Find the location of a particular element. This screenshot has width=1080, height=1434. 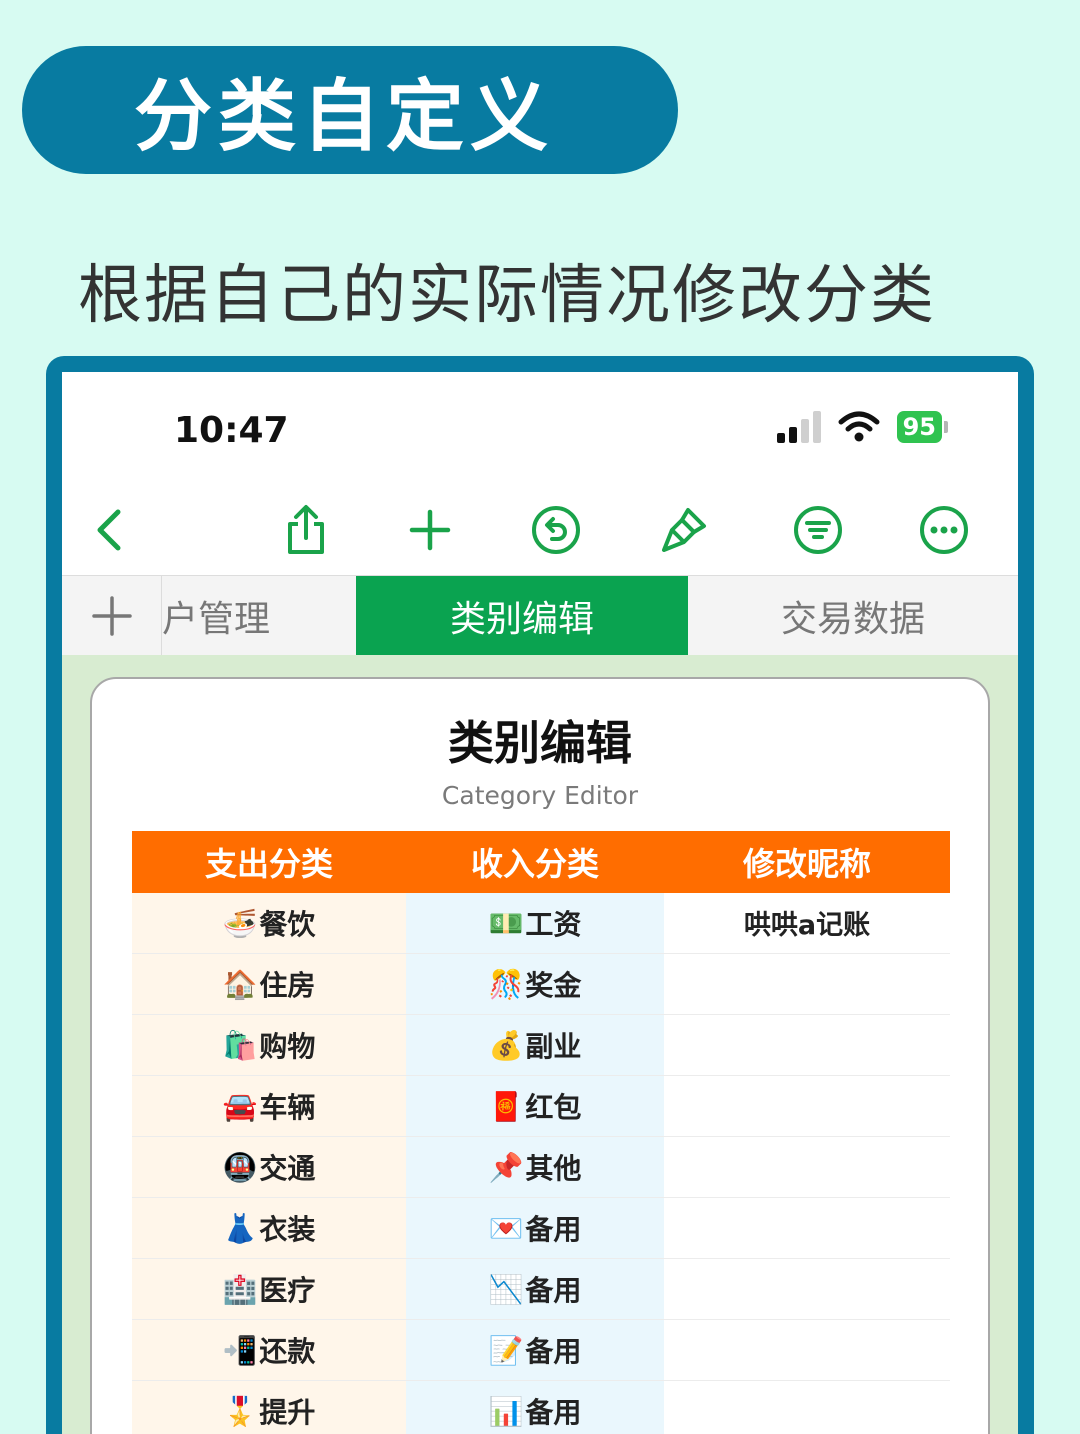

table-row: 📲 还款 📝 备用 is located at coordinates (541, 1350).